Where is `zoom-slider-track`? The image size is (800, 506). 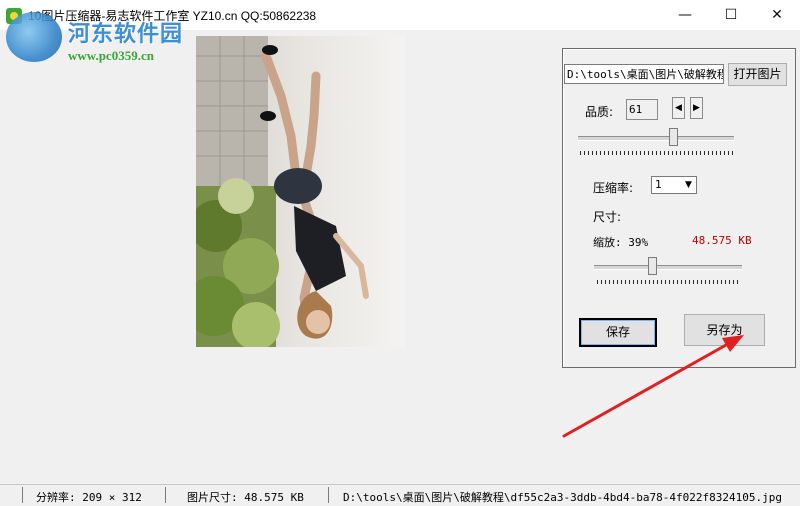
zoom-slider-track is located at coordinates (668, 267).